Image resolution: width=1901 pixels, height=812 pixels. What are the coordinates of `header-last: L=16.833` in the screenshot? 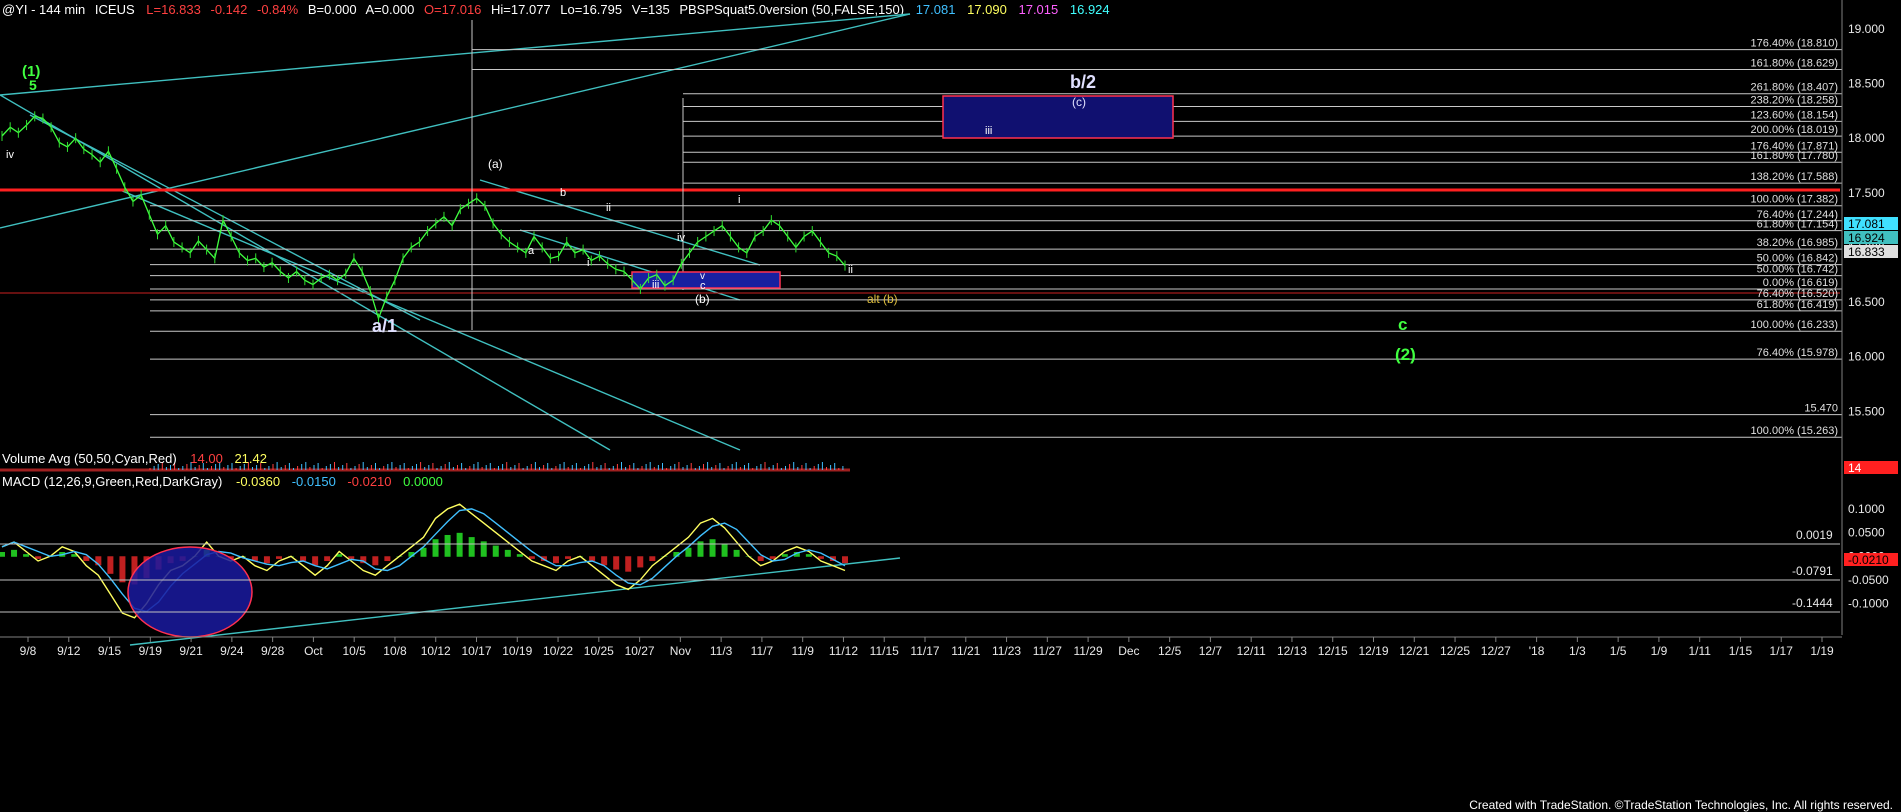 It's located at (173, 9).